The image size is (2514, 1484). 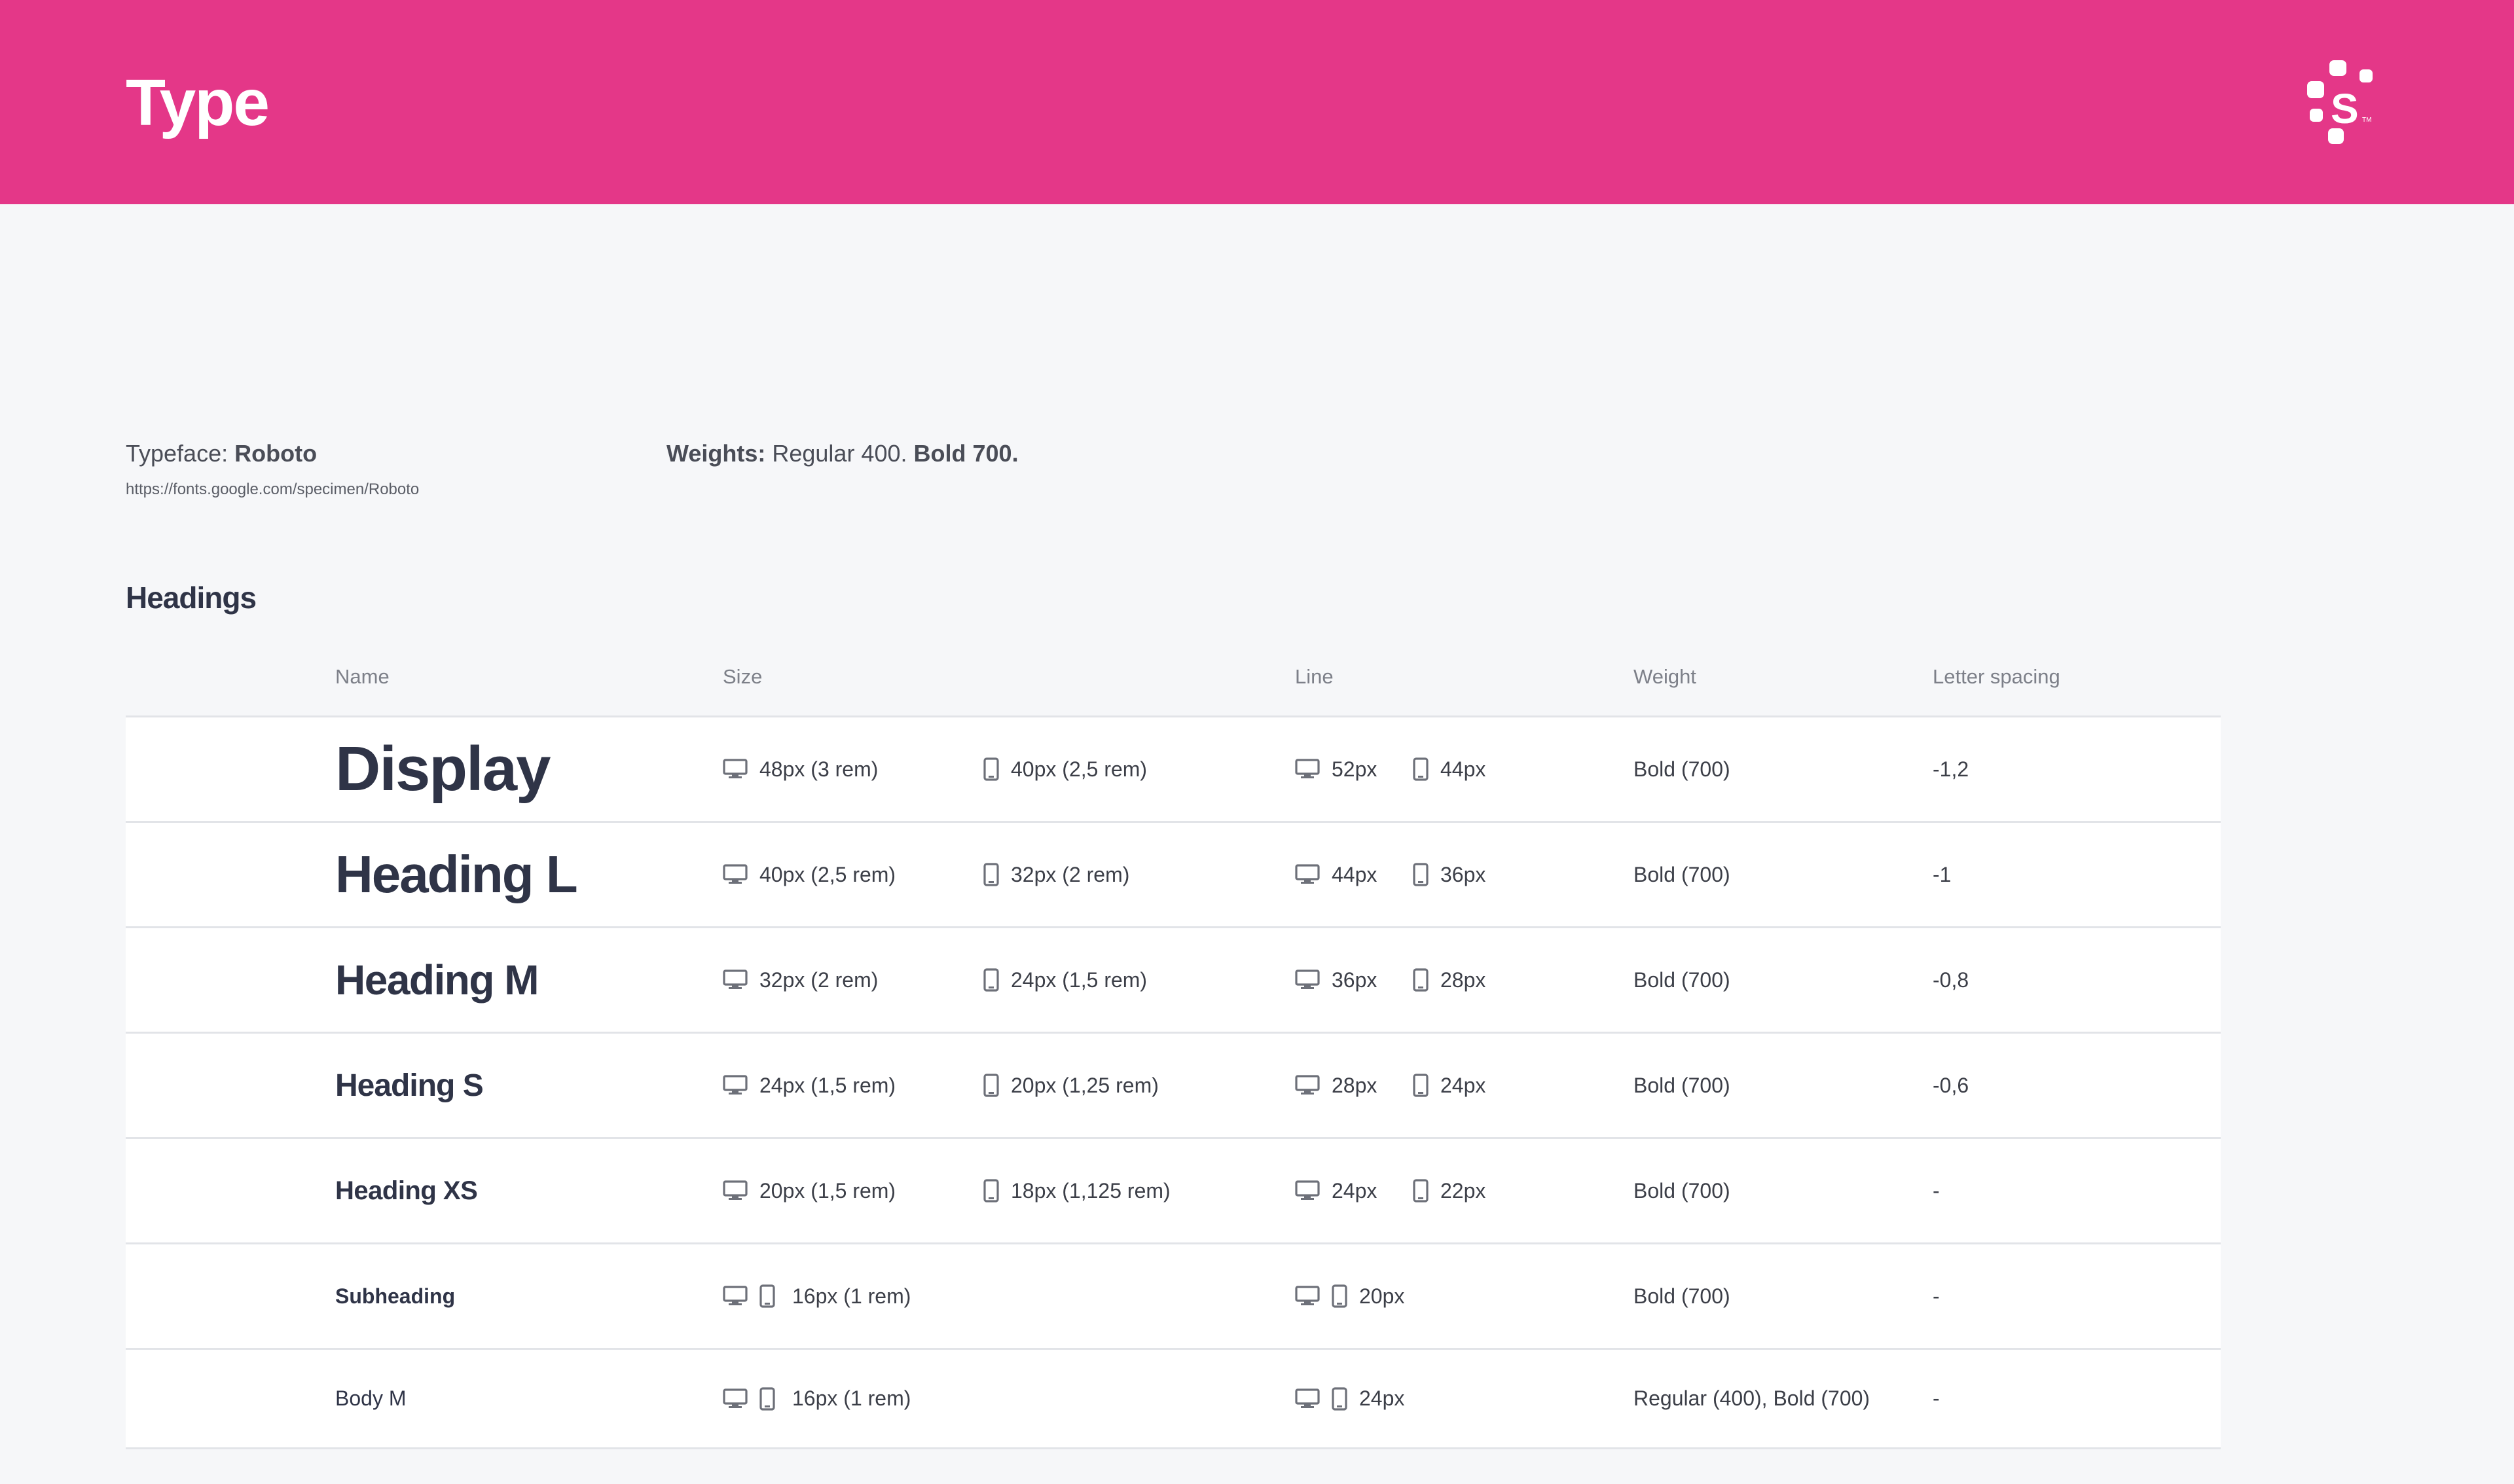 What do you see at coordinates (1173, 1297) in the screenshot?
I see `table-row: Subheading 16px (1 rem) 20px Bold (700) -` at bounding box center [1173, 1297].